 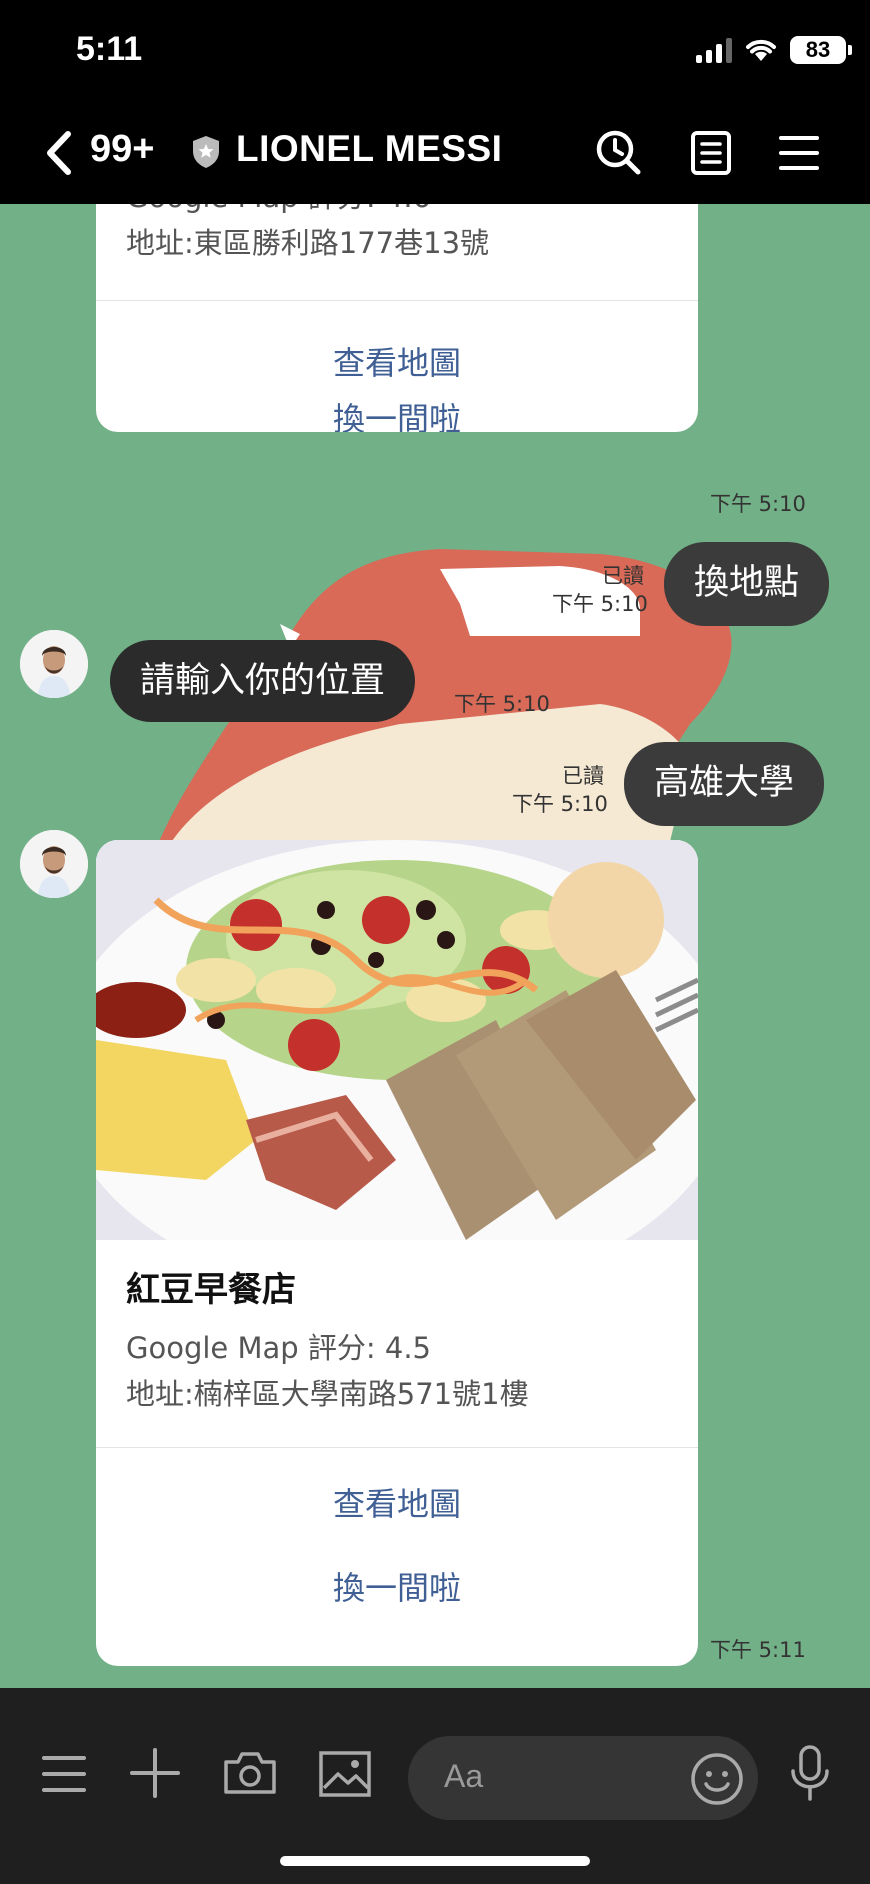 What do you see at coordinates (397, 1504) in the screenshot?
I see `view-map-button: 查看地圖` at bounding box center [397, 1504].